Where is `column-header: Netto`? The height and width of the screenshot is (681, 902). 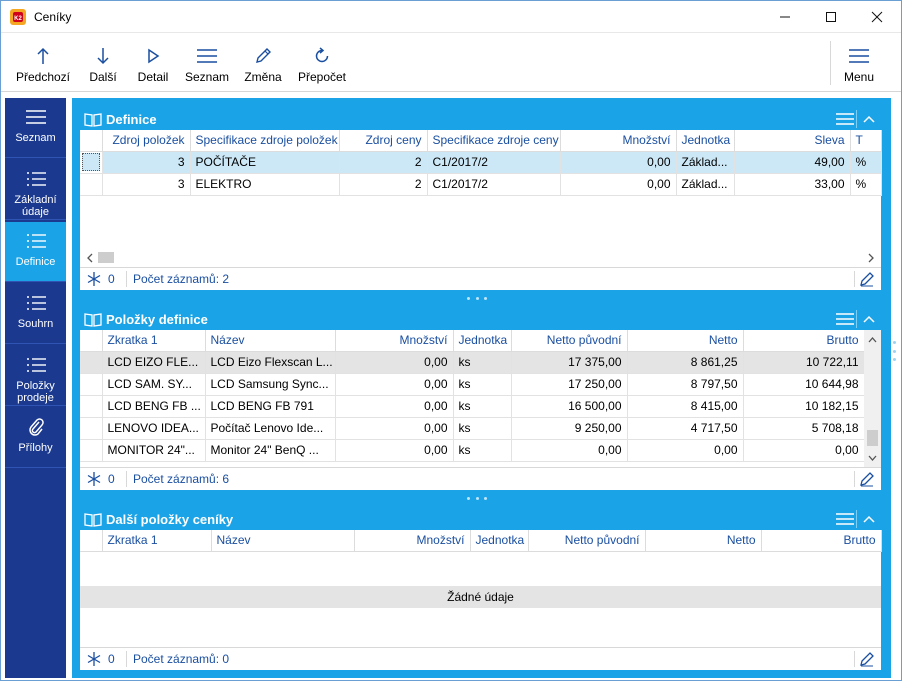 column-header: Netto is located at coordinates (703, 541).